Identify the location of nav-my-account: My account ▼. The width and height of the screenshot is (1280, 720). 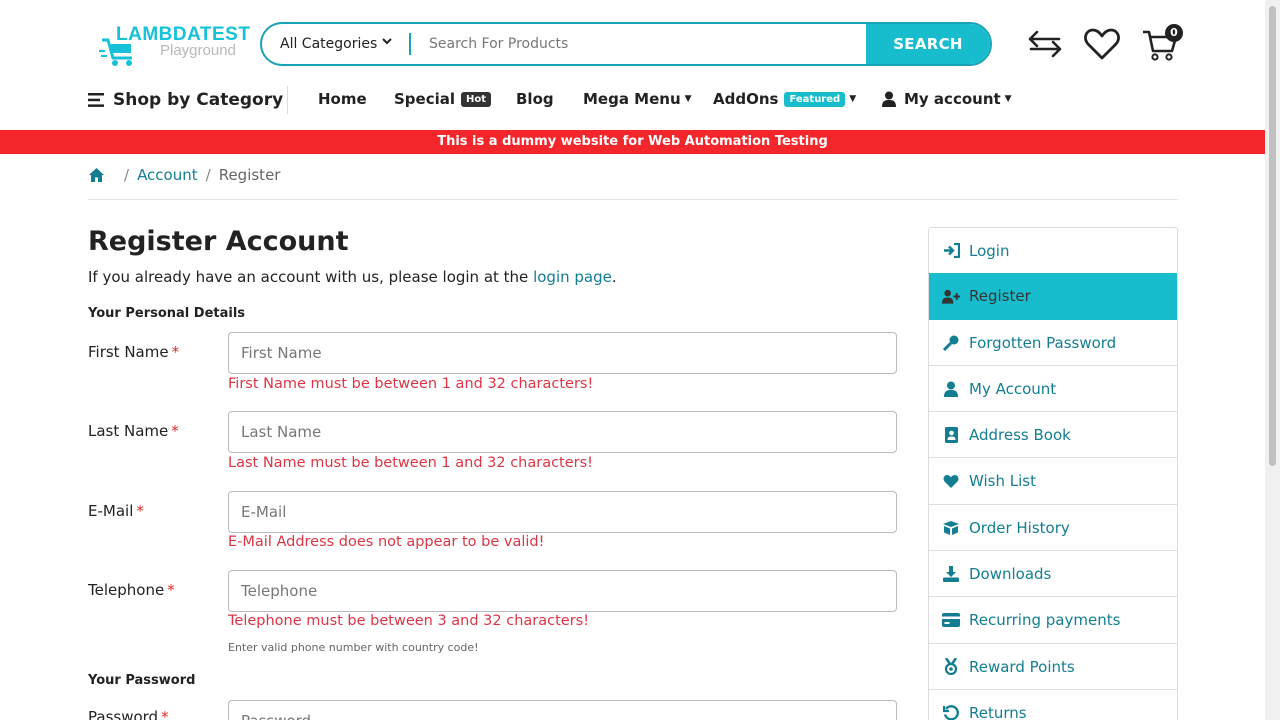
(947, 99).